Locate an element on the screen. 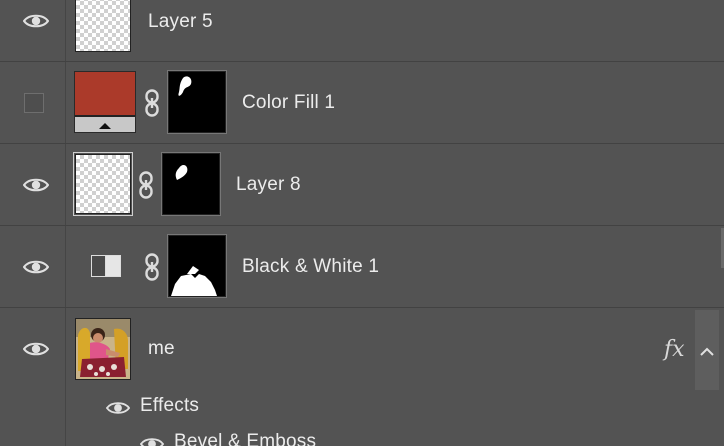 Image resolution: width=724 pixels, height=446 pixels. photo-image is located at coordinates (103, 349).